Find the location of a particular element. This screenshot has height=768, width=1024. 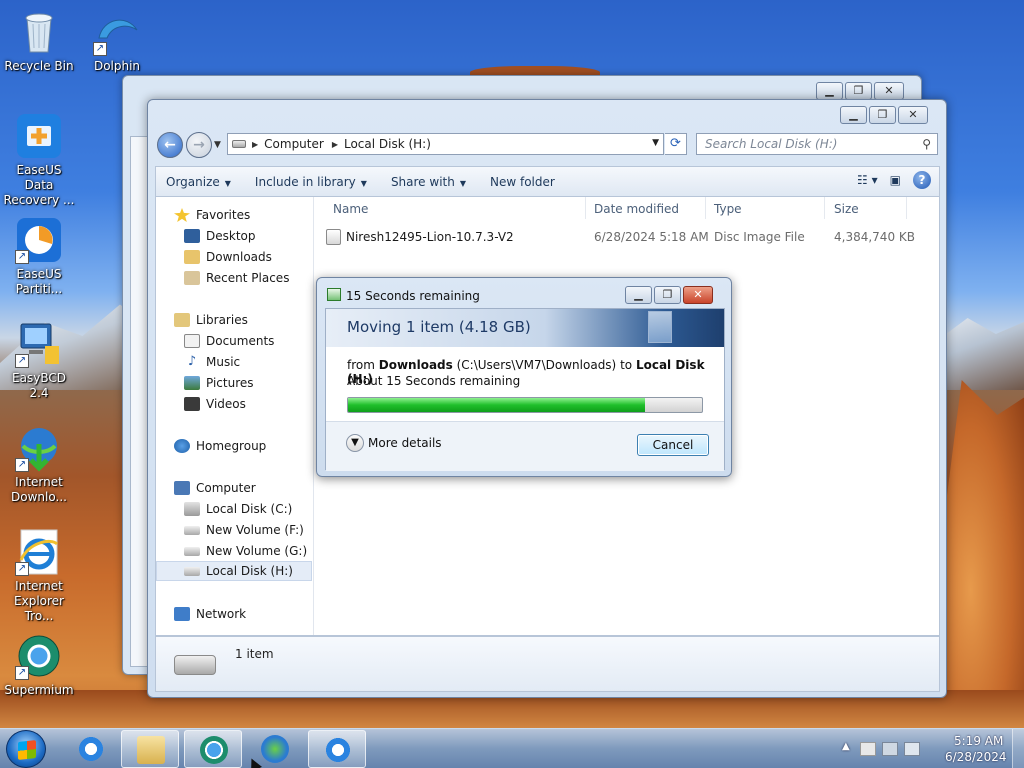

nav-local-disk-h: Local Disk (H:) is located at coordinates (234, 571).